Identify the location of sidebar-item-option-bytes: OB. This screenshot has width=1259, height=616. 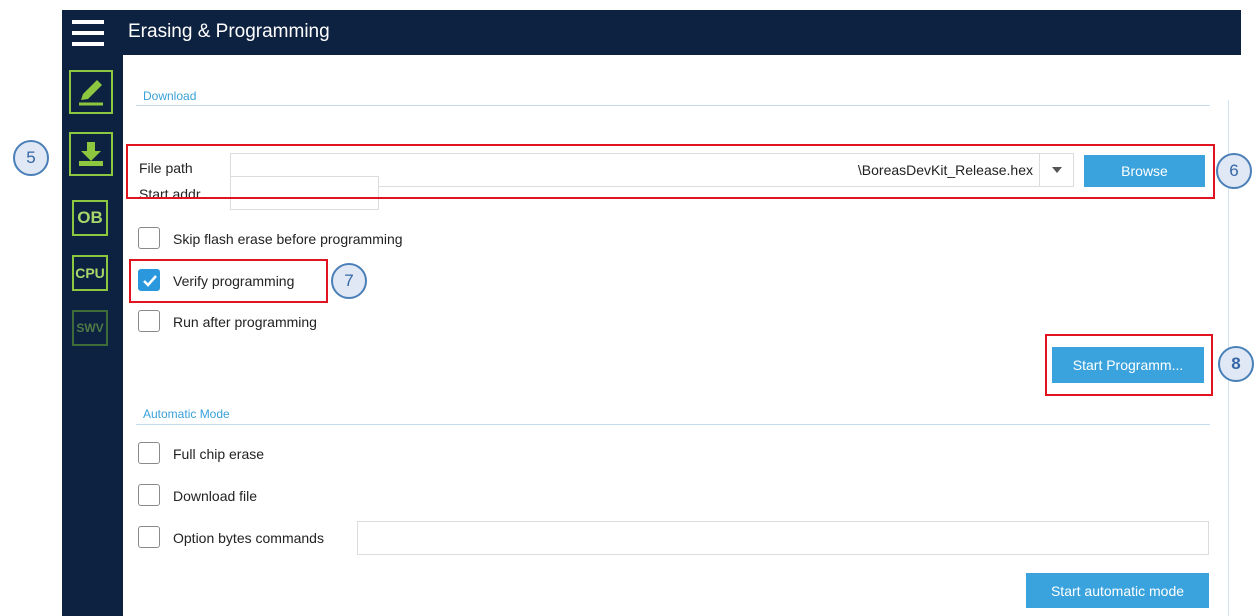
(90, 218).